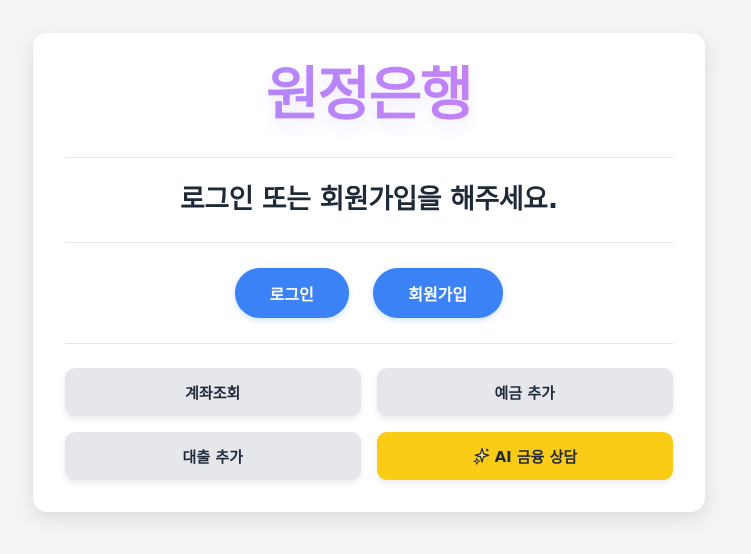  What do you see at coordinates (536, 456) in the screenshot?
I see `ai-consult-label: AI 금융 상담` at bounding box center [536, 456].